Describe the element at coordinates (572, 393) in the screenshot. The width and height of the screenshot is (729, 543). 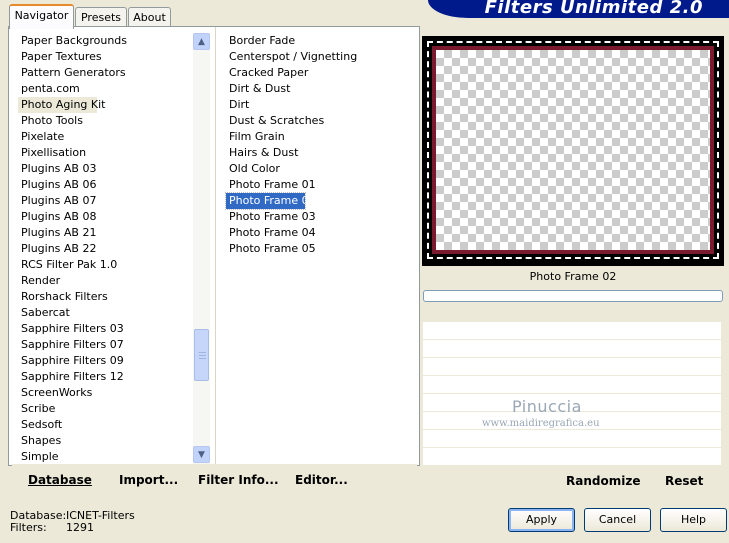
I see `parameter-area` at that location.